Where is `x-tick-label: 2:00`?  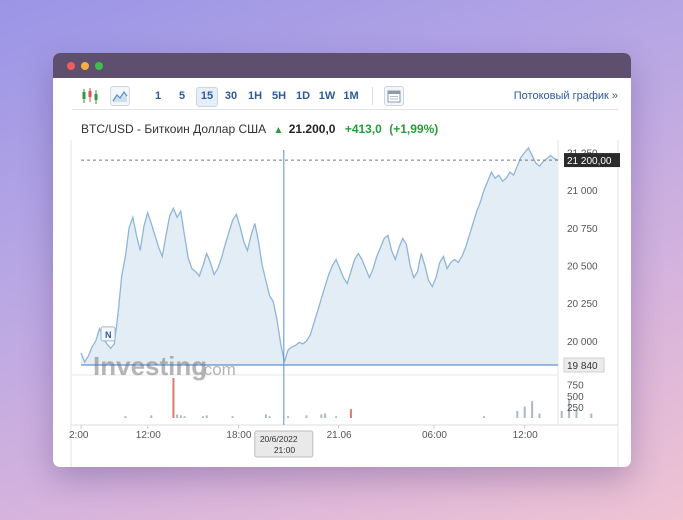 x-tick-label: 2:00 is located at coordinates (79, 435).